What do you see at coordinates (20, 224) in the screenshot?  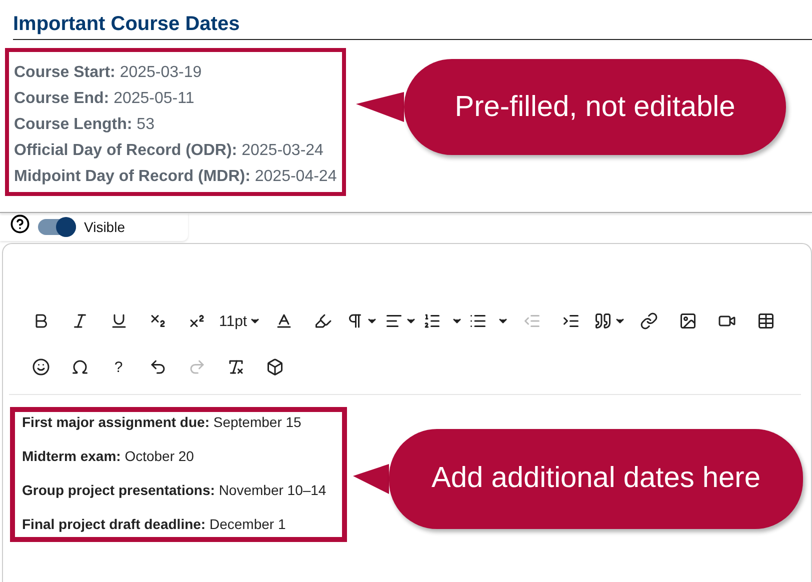 I see `help-icon` at bounding box center [20, 224].